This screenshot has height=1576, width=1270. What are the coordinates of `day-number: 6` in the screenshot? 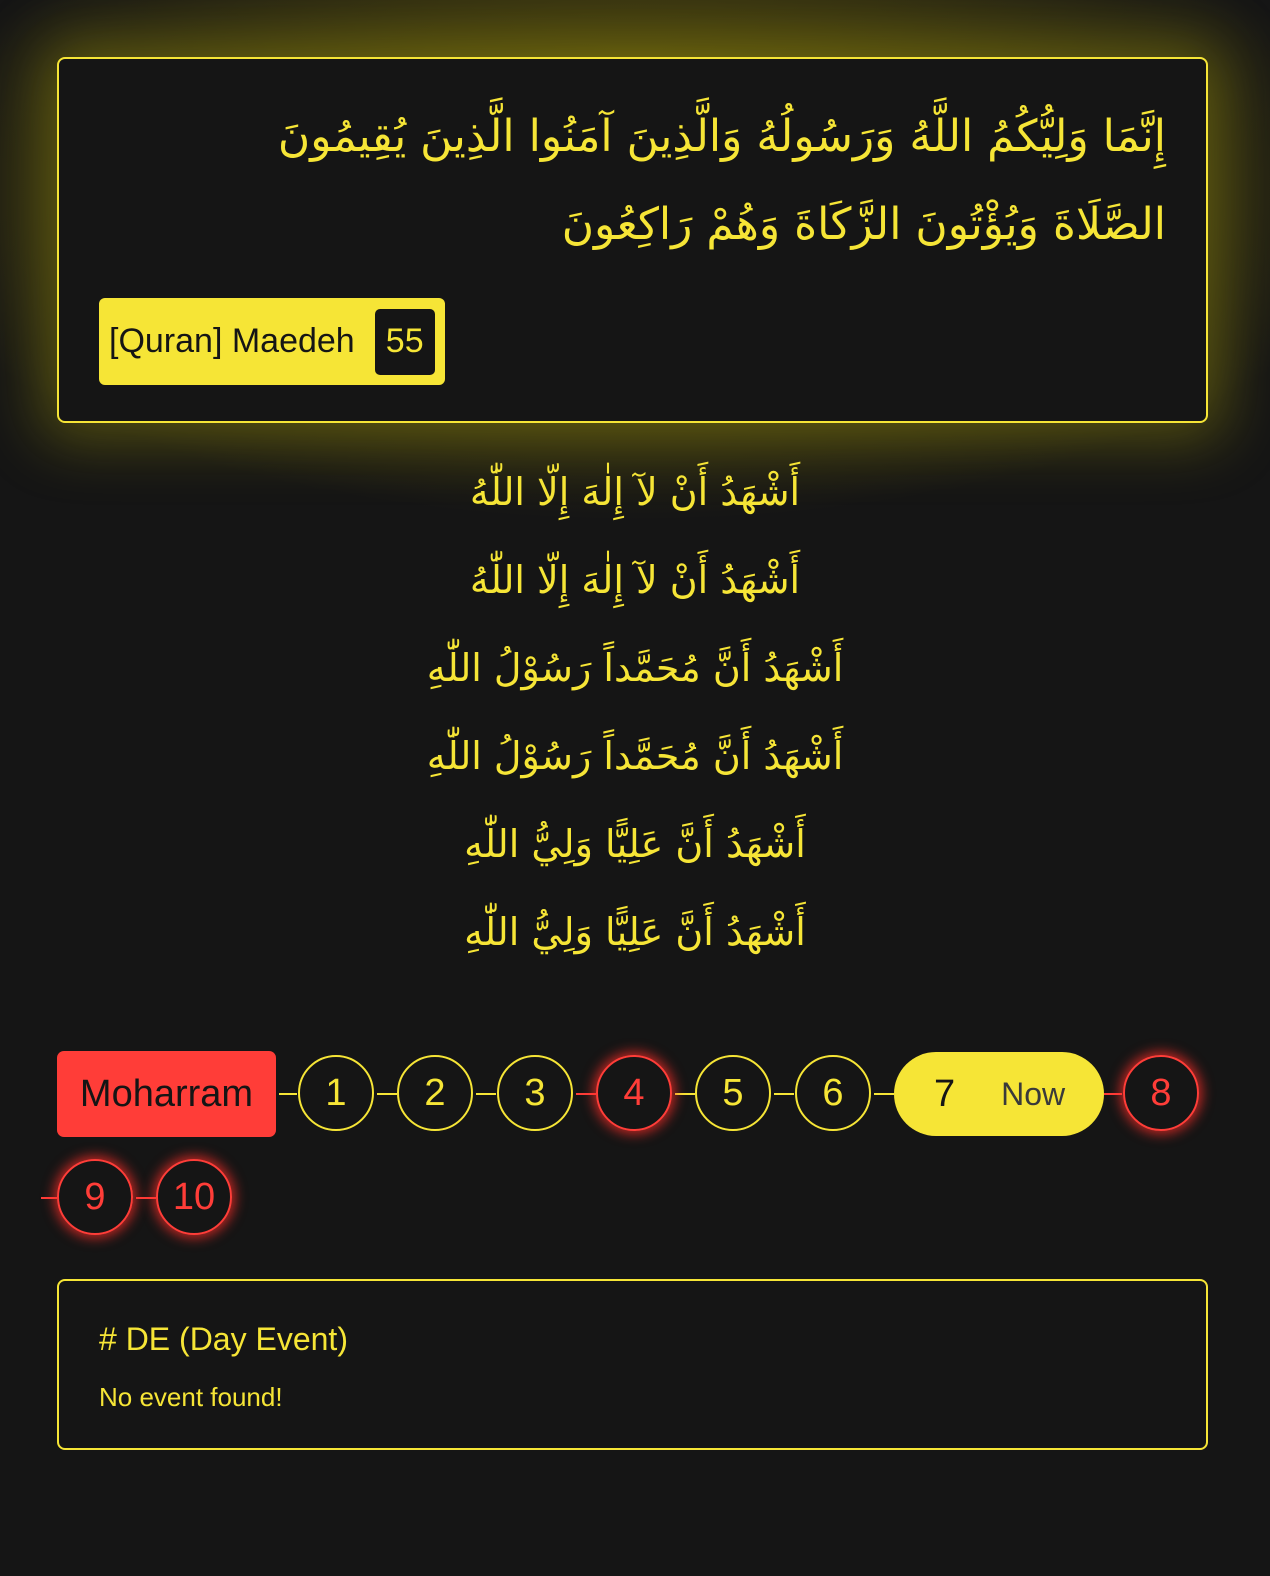 It's located at (833, 1092).